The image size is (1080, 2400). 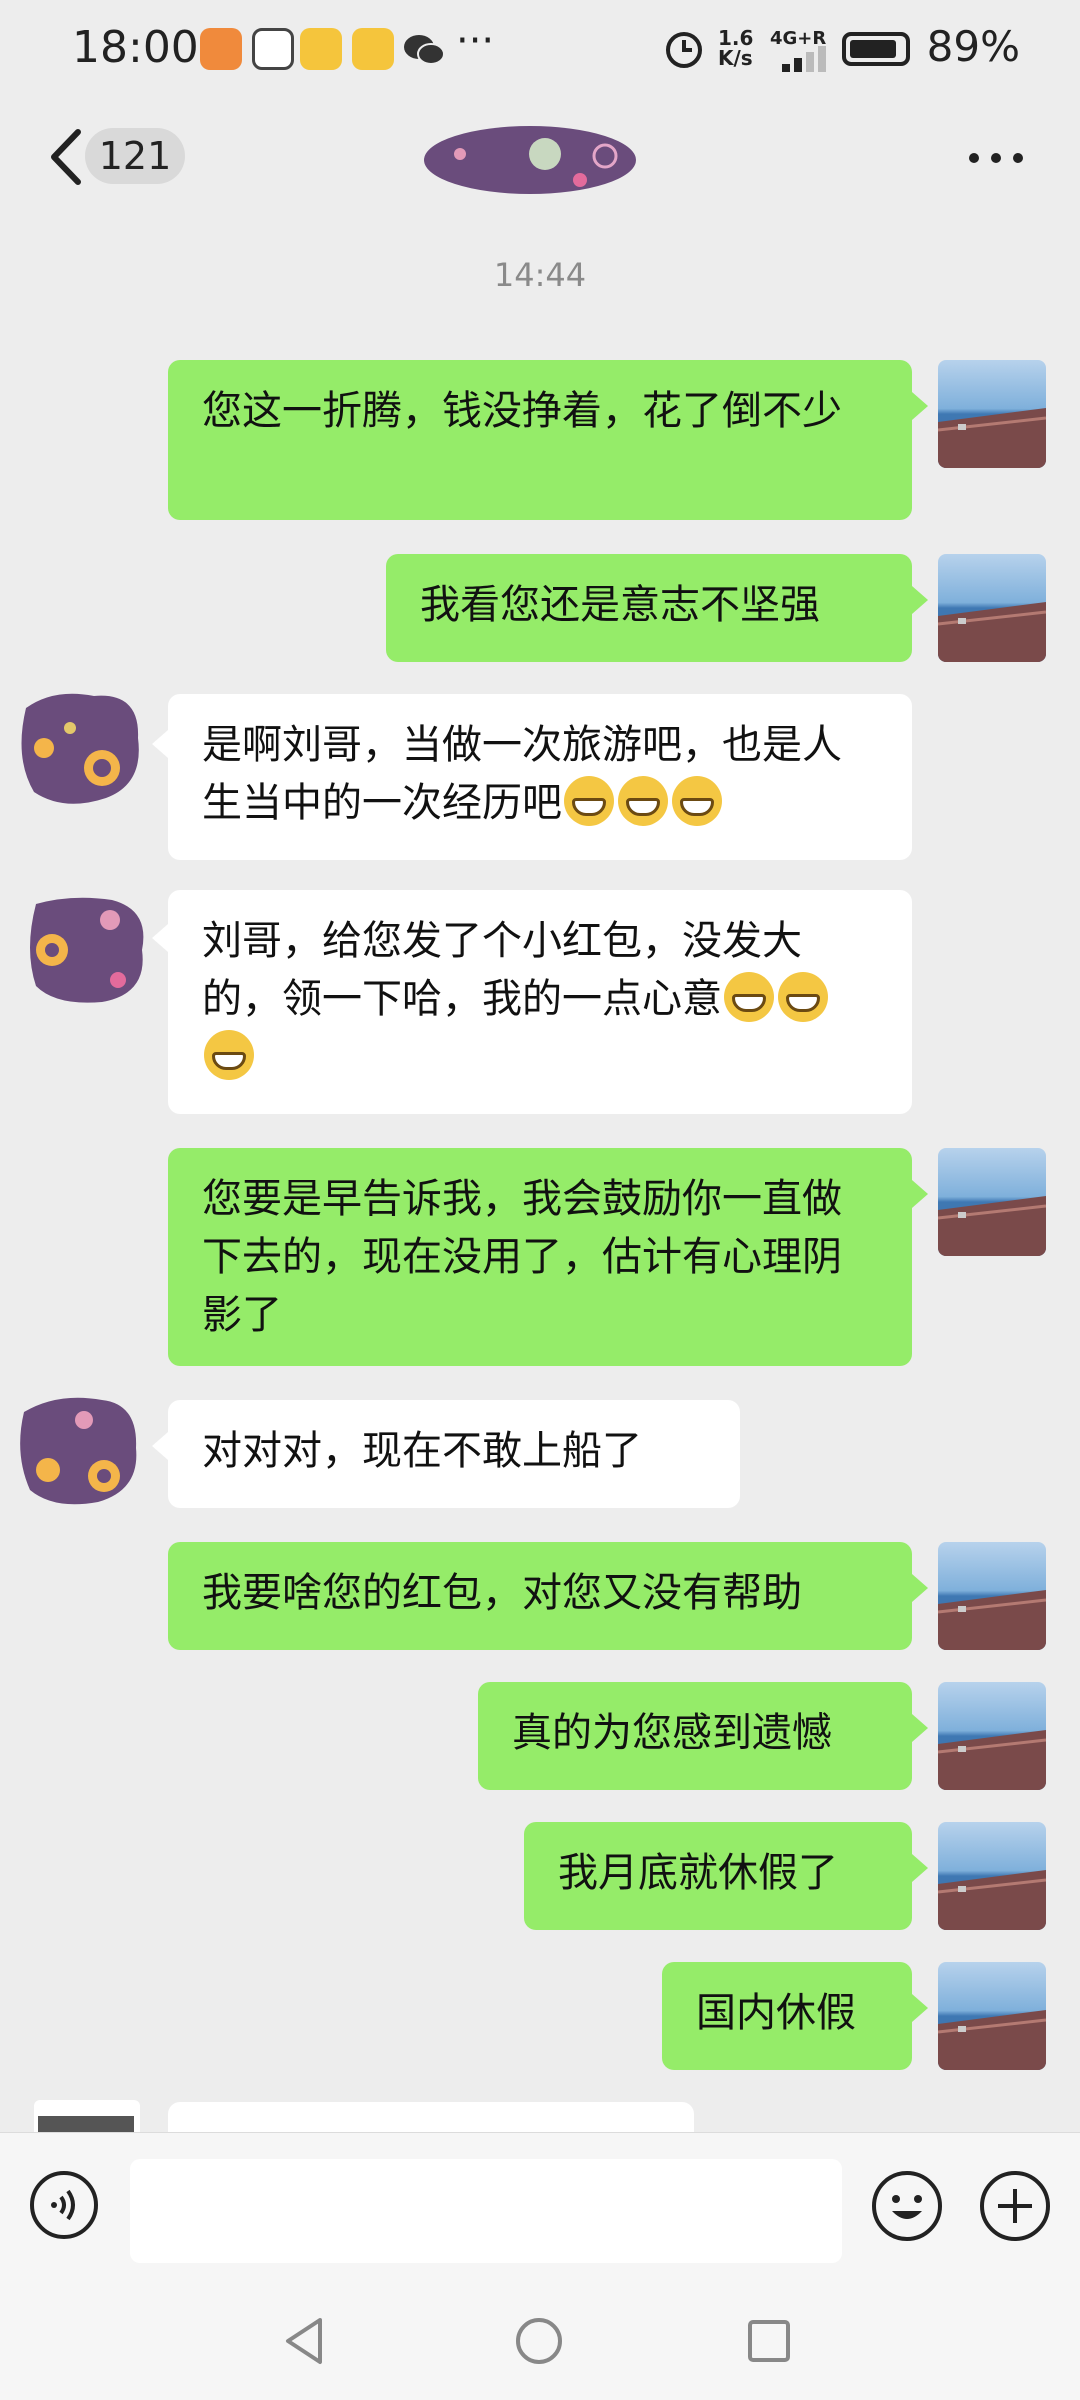 I want to click on chat-header: 121, so click(x=540, y=159).